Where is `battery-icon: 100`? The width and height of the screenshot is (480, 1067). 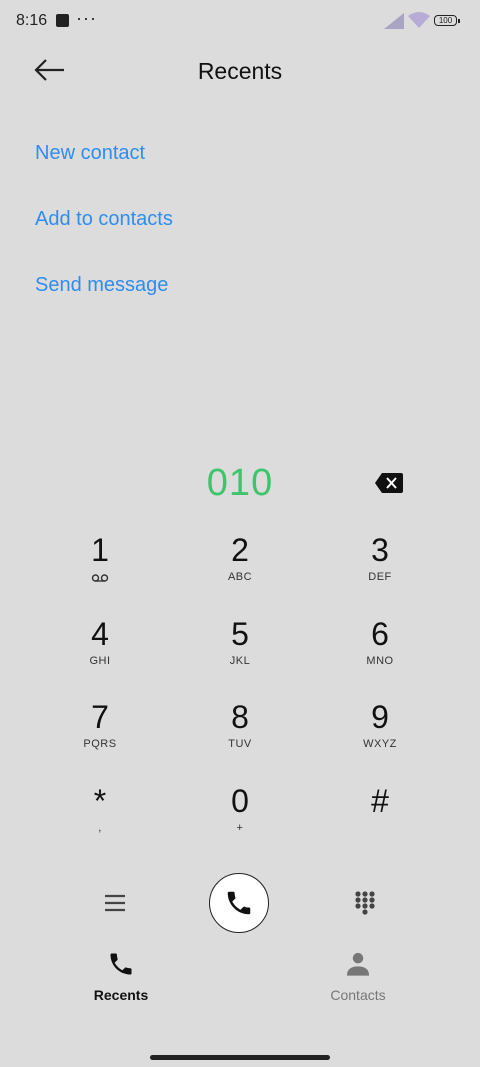
battery-icon: 100 is located at coordinates (447, 20).